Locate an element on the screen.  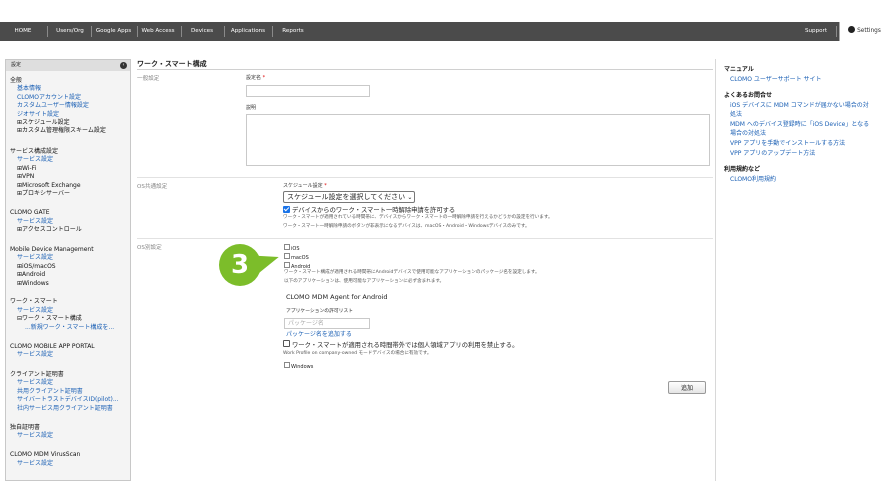
sidebar-link: ジオサイト設定 is located at coordinates (38, 115).